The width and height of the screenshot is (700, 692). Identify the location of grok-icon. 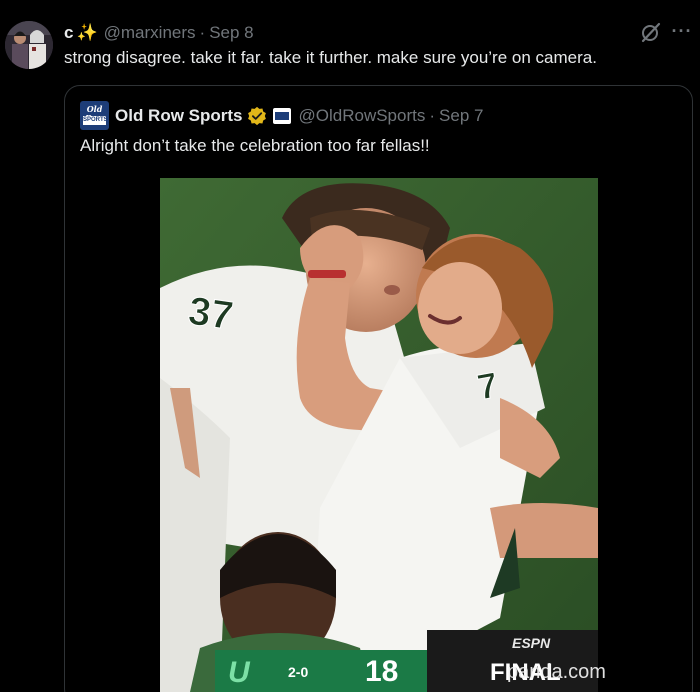
(651, 32).